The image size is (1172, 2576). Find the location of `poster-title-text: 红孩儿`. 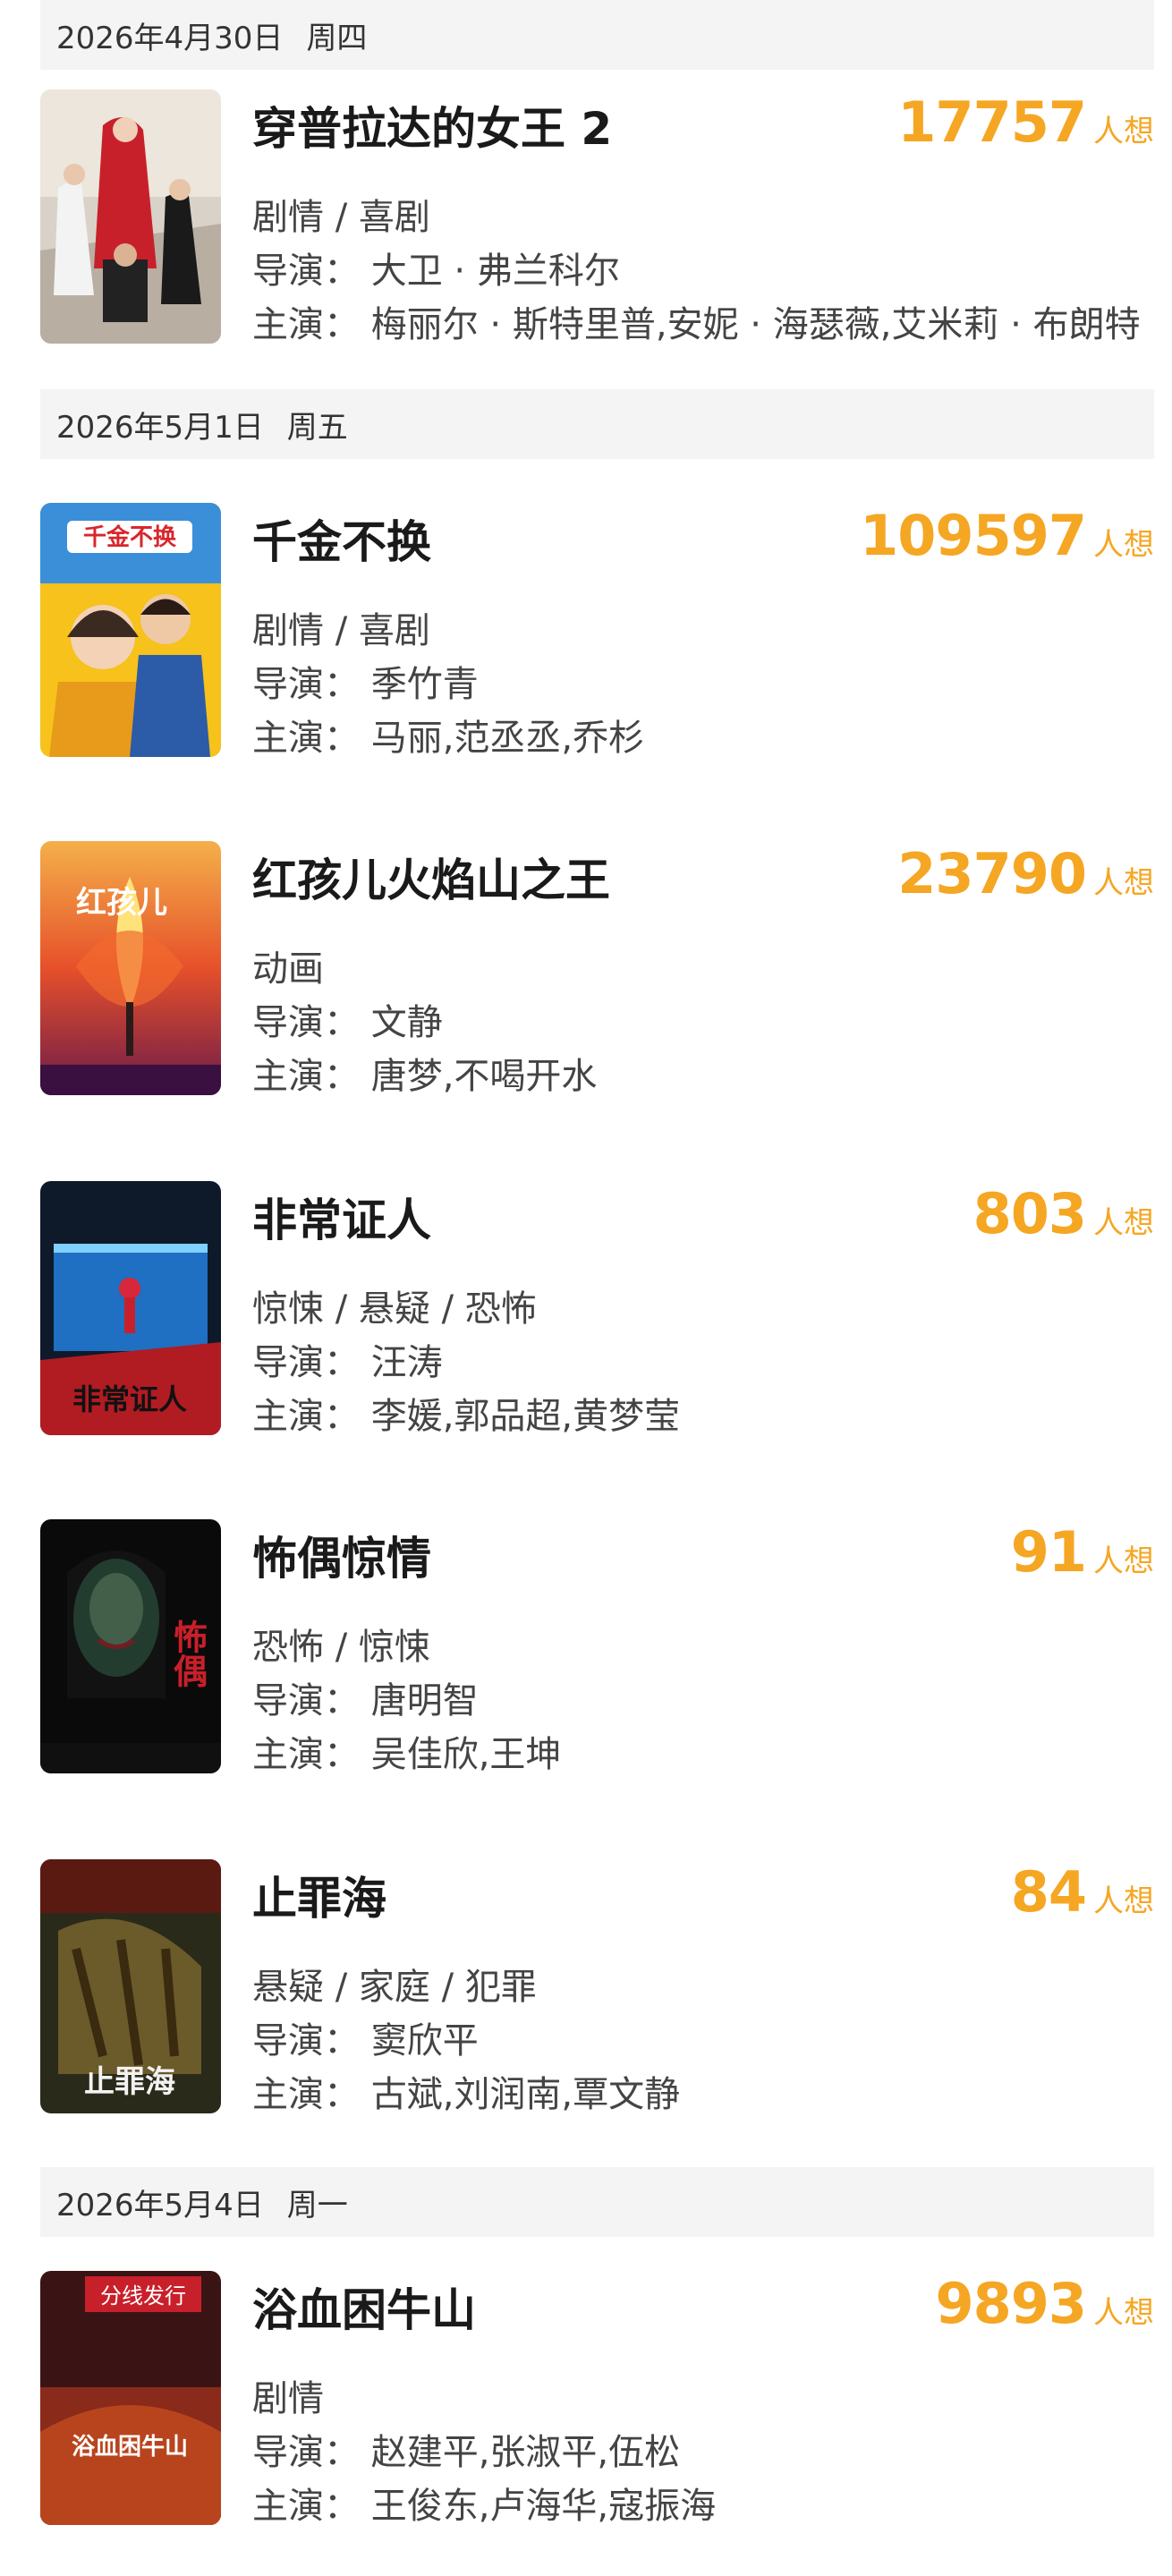

poster-title-text: 红孩儿 is located at coordinates (121, 903).